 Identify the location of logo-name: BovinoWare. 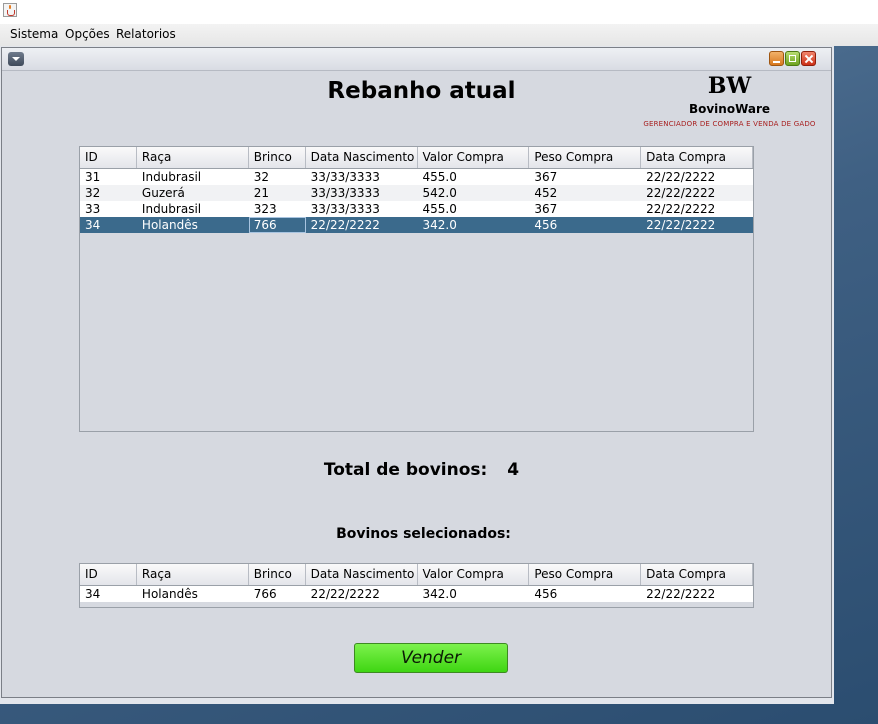
(729, 109).